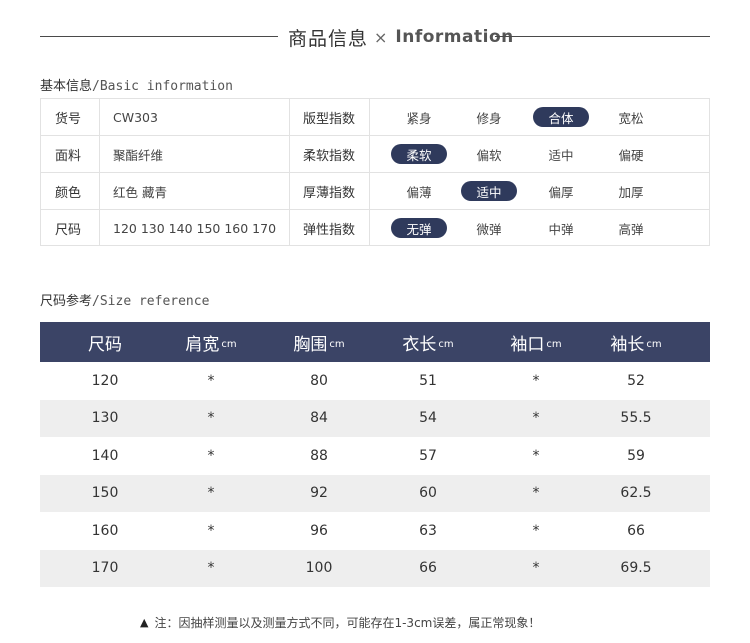 This screenshot has width=750, height=643. I want to click on attribute-option-selected: 适中, so click(489, 191).